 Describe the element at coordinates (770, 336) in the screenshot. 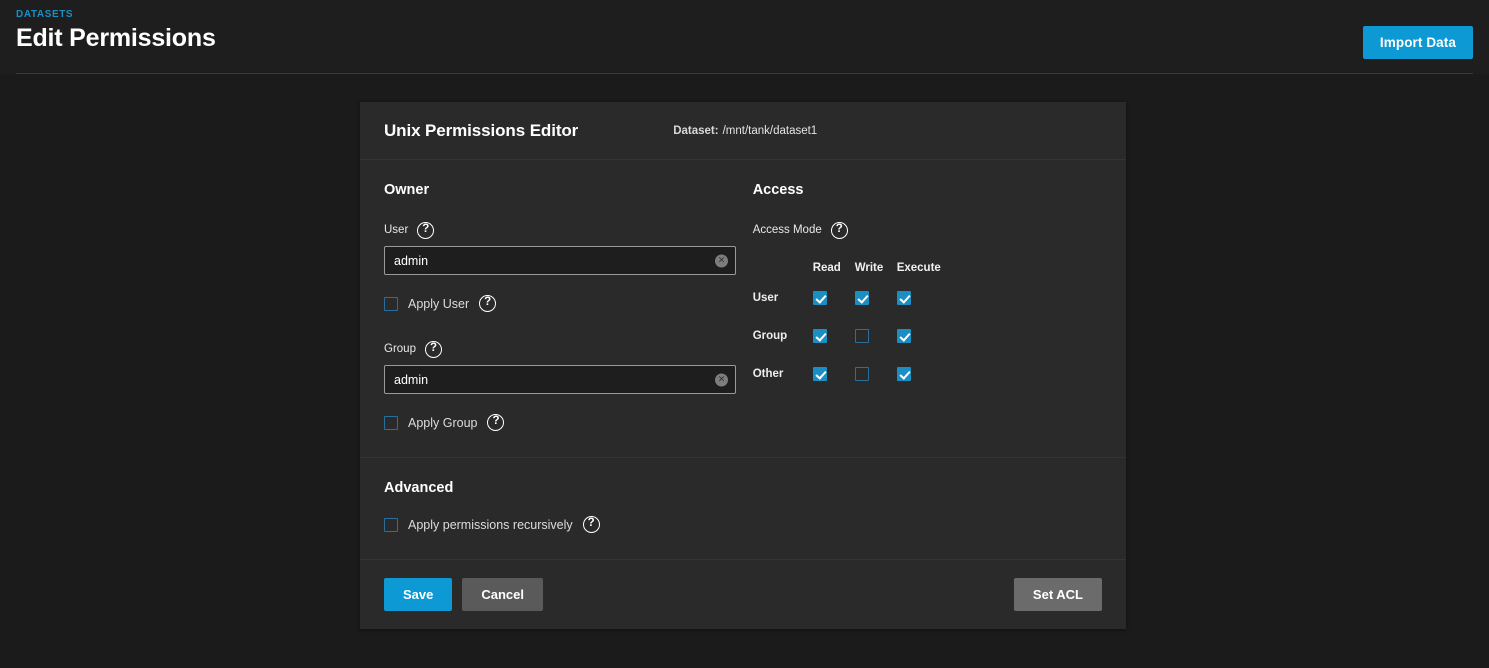

I see `row-label-group: Group` at that location.